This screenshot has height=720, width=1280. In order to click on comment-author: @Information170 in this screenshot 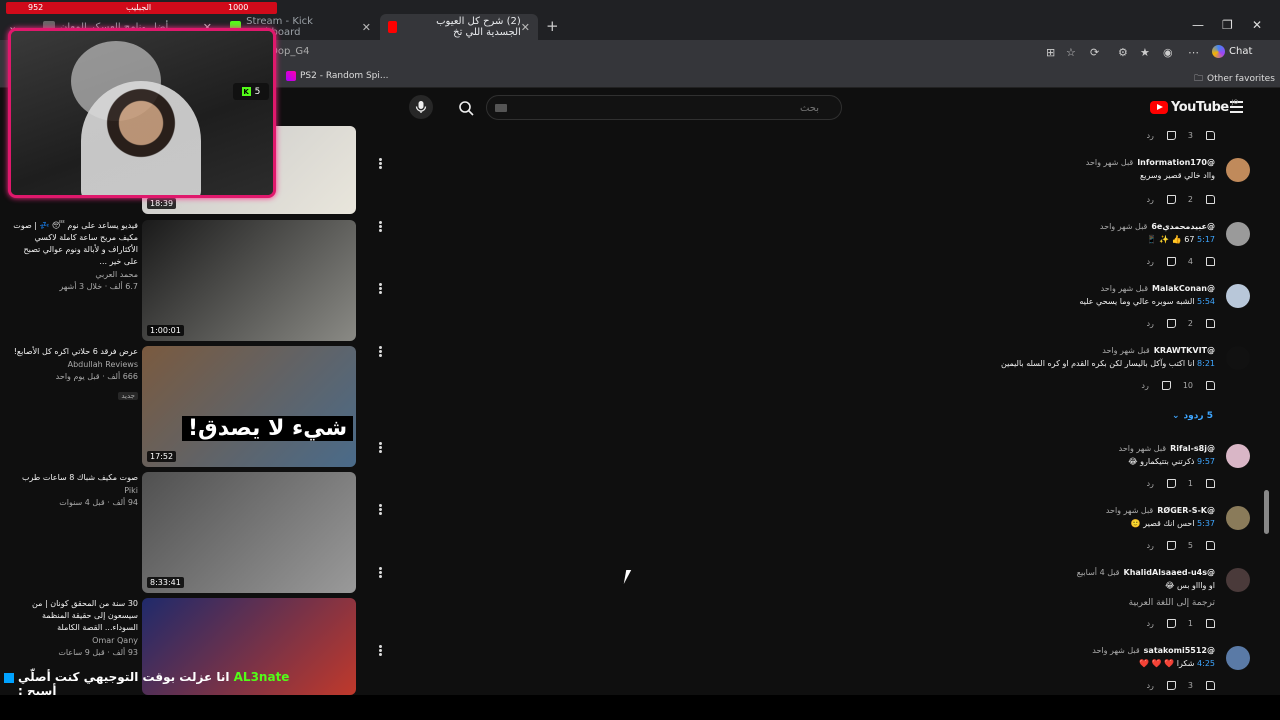, I will do `click(1176, 162)`.